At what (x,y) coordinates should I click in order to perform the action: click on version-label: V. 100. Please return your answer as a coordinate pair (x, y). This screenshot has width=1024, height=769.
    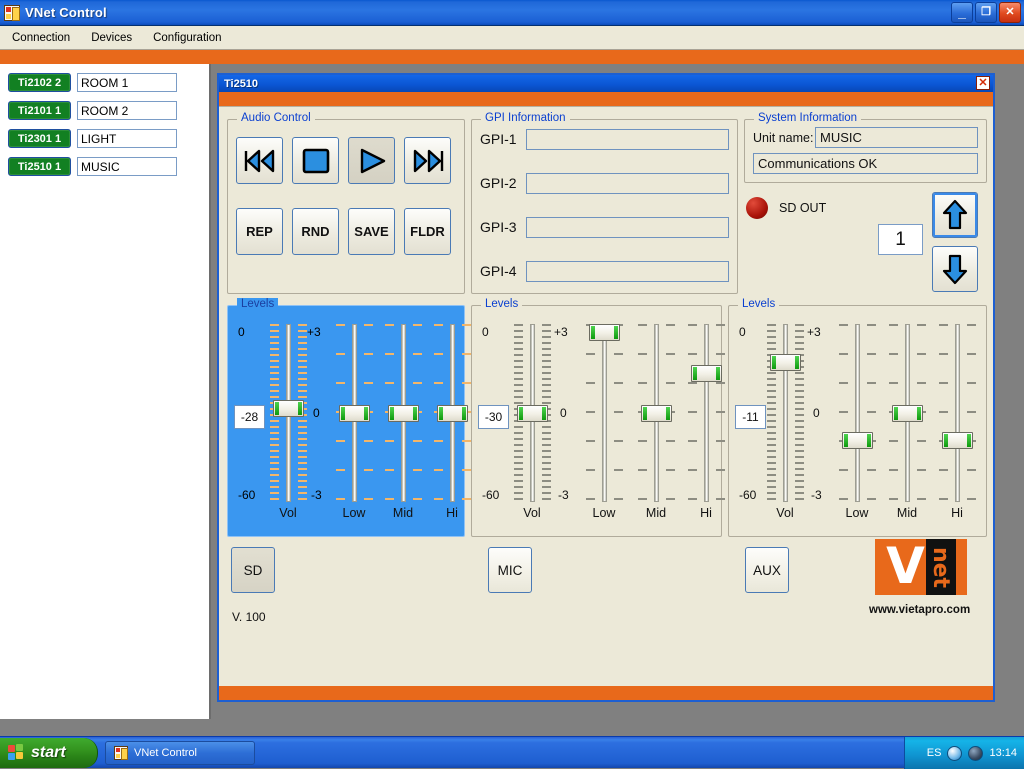
    Looking at the image, I should click on (249, 617).